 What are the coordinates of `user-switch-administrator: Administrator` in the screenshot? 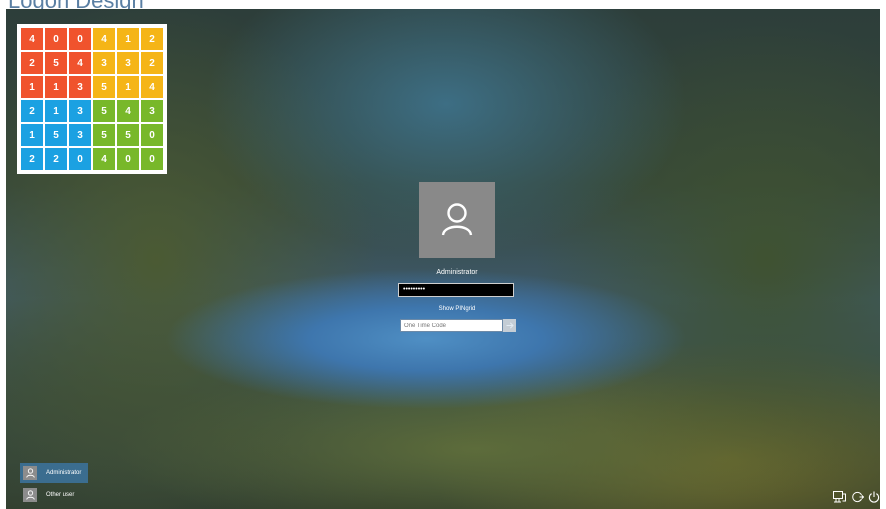 It's located at (54, 473).